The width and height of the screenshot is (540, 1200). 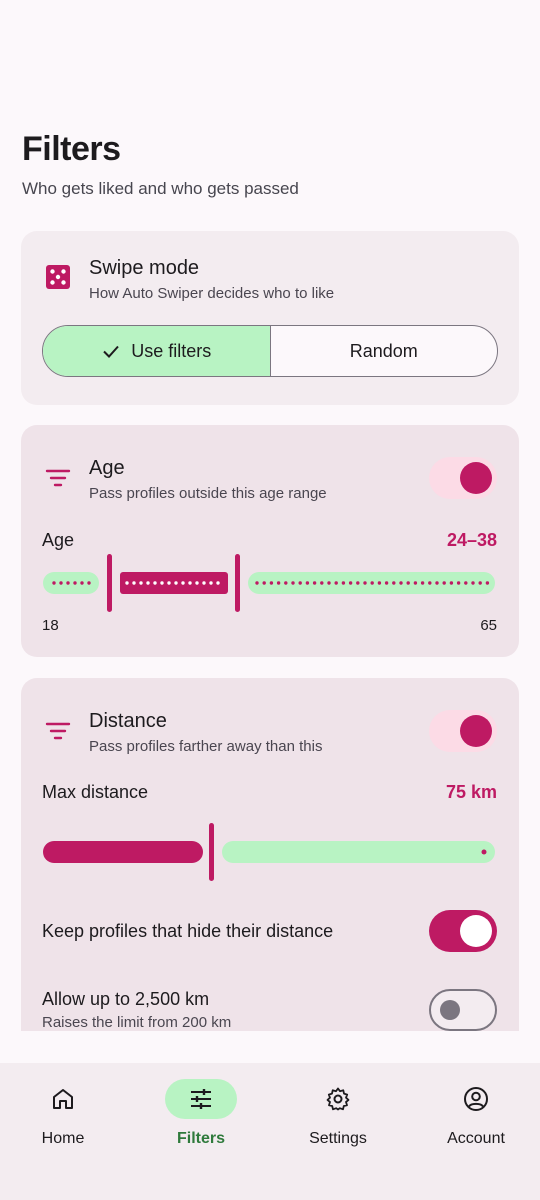 I want to click on nav-item-settings: Settings, so click(x=338, y=1113).